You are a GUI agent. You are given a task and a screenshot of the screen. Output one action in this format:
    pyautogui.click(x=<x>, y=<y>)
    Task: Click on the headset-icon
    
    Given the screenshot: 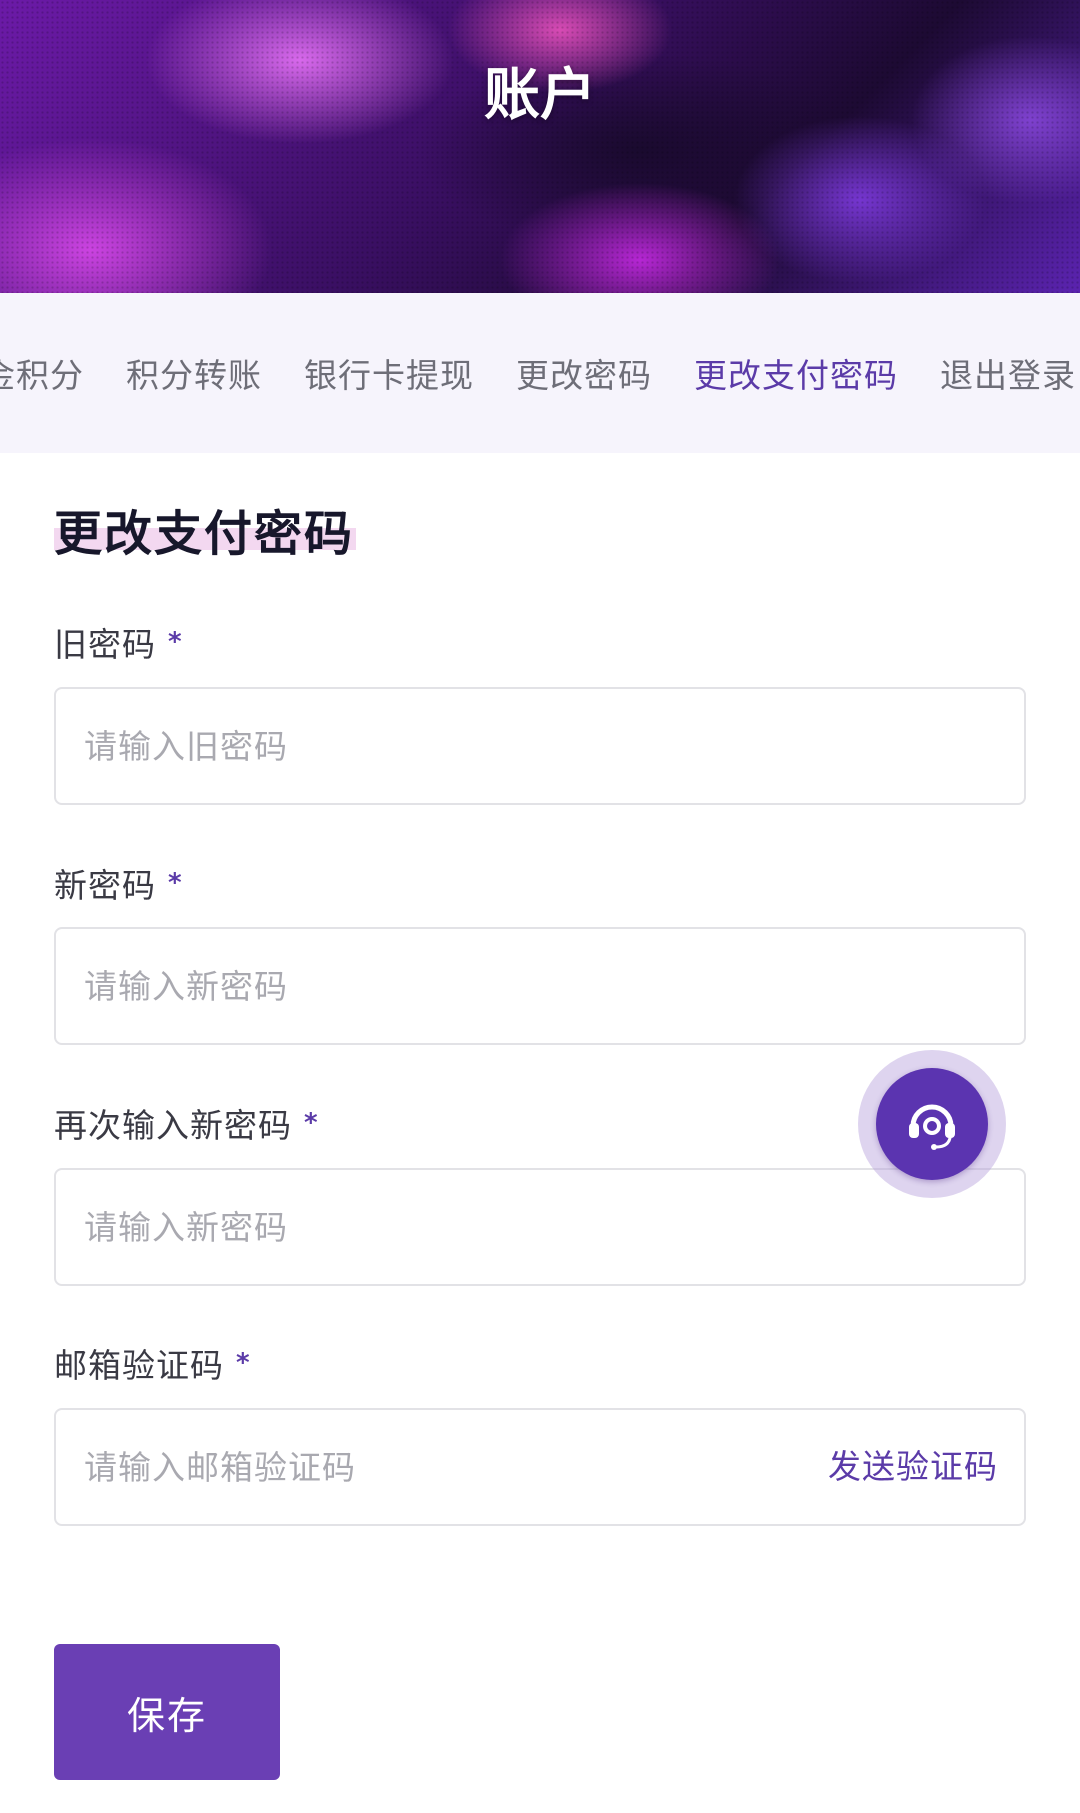 What is the action you would take?
    pyautogui.click(x=932, y=1127)
    